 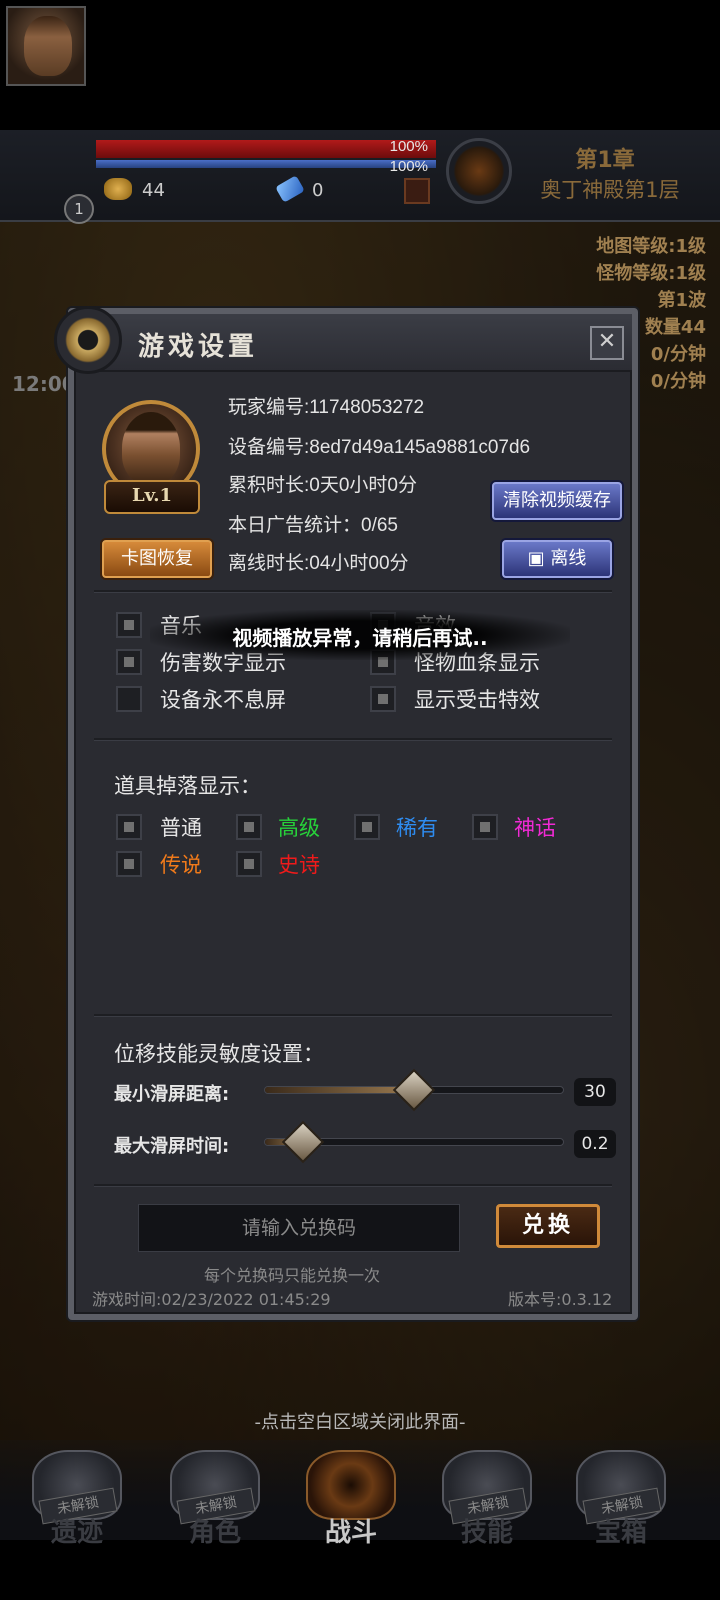 I want to click on max-time-thumb, so click(x=303, y=1142).